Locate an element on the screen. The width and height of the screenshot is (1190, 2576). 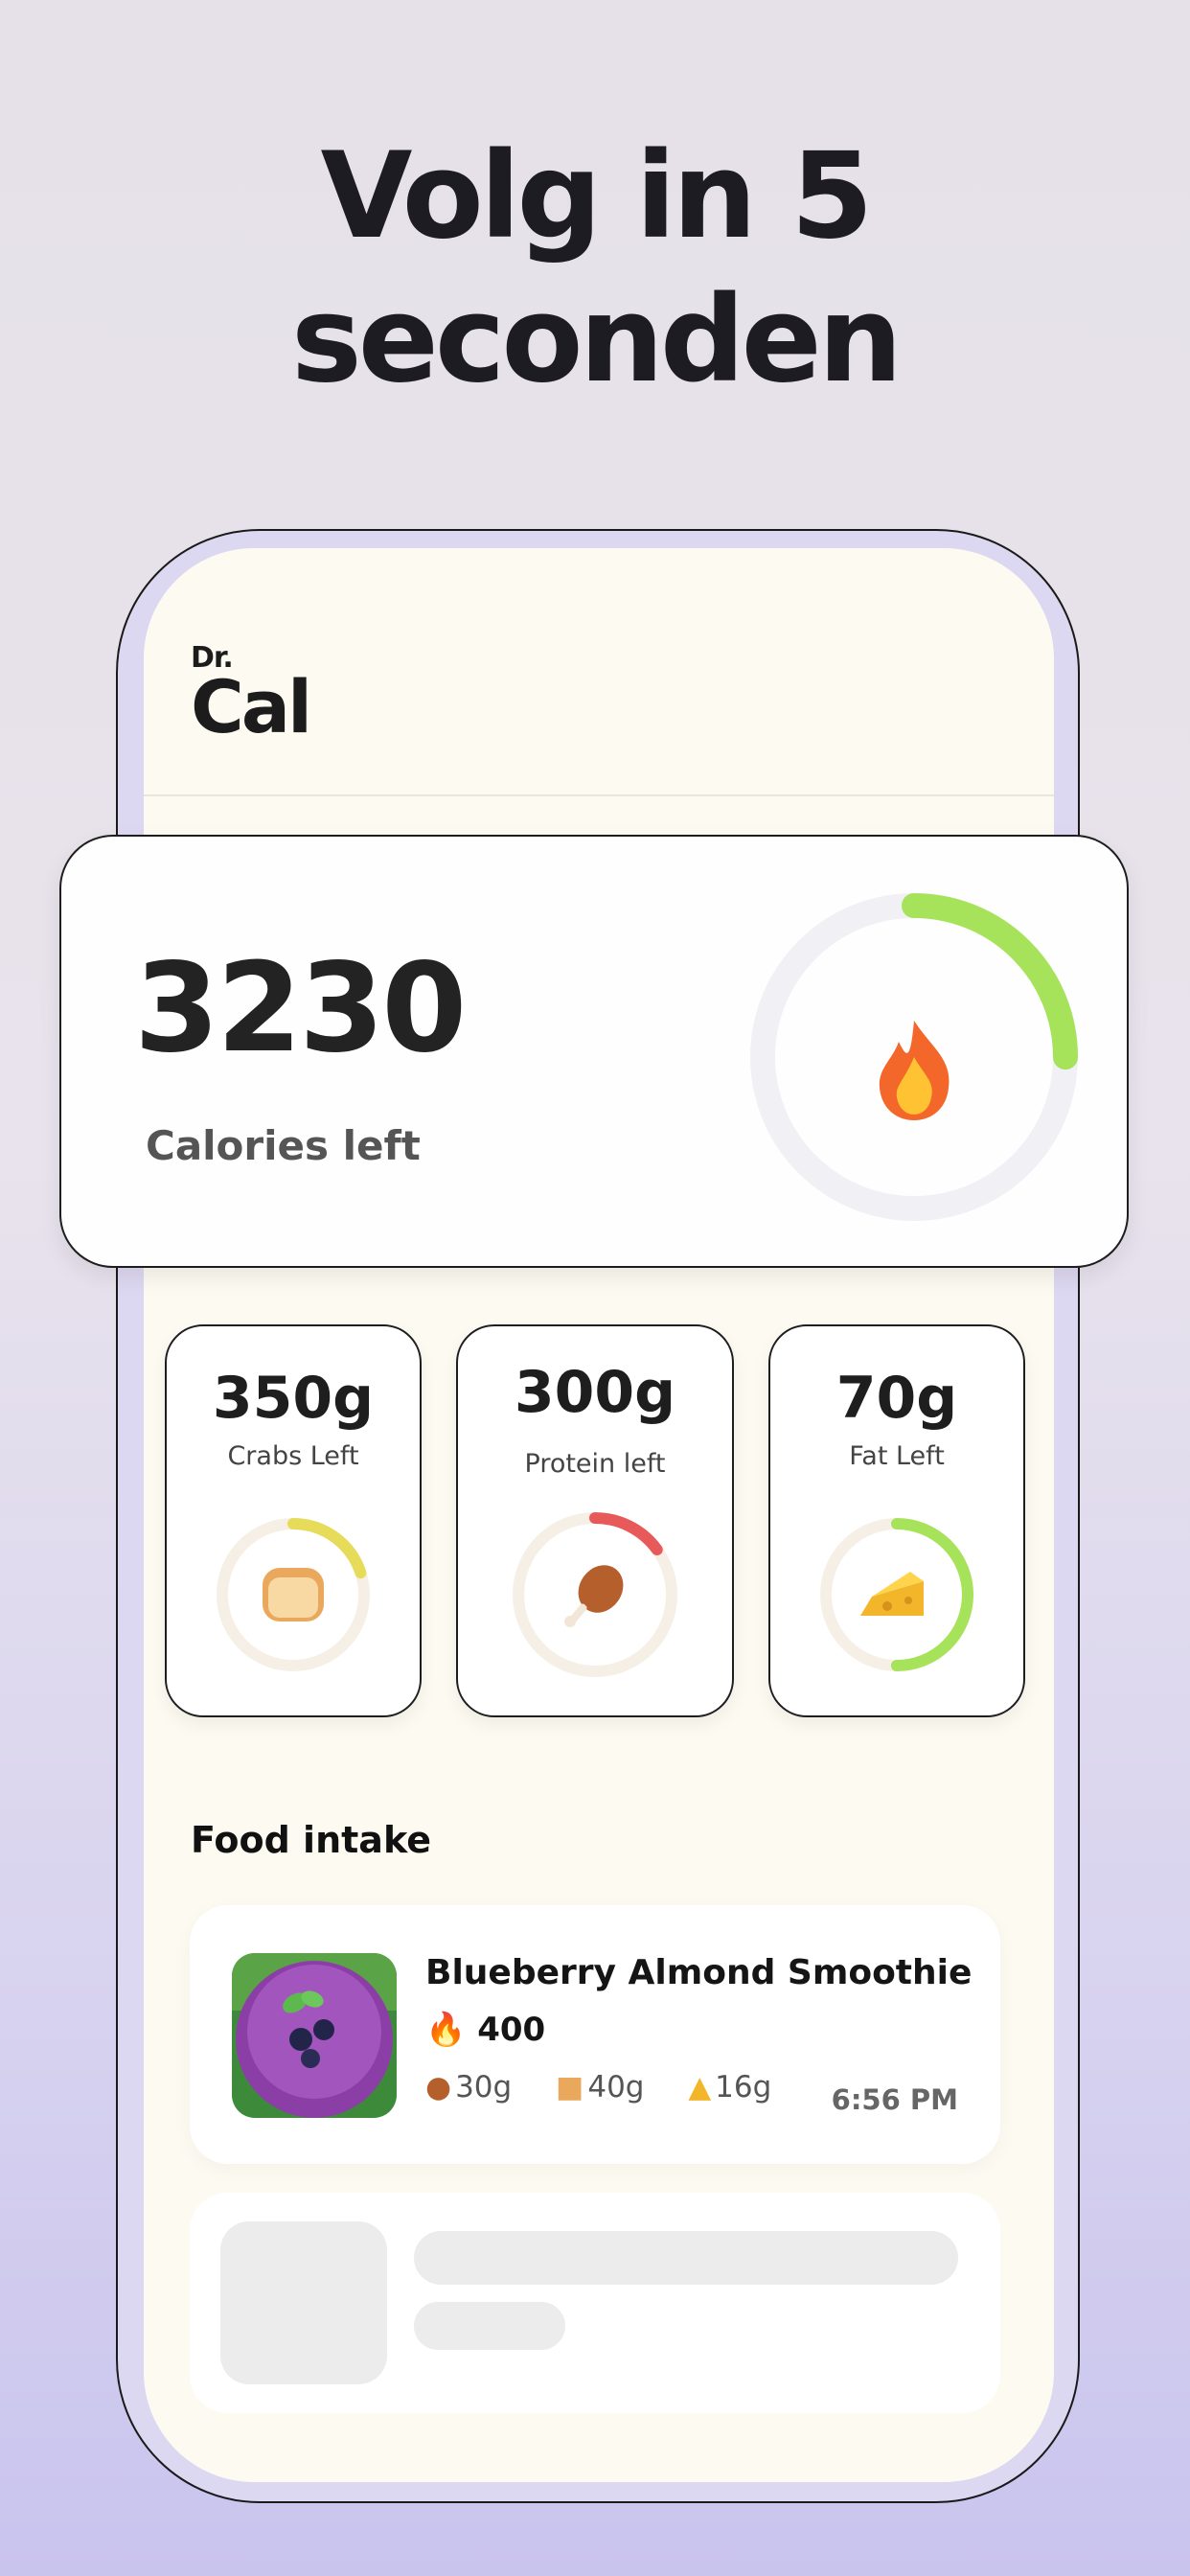
food-protein: ● 30g is located at coordinates (477, 2087).